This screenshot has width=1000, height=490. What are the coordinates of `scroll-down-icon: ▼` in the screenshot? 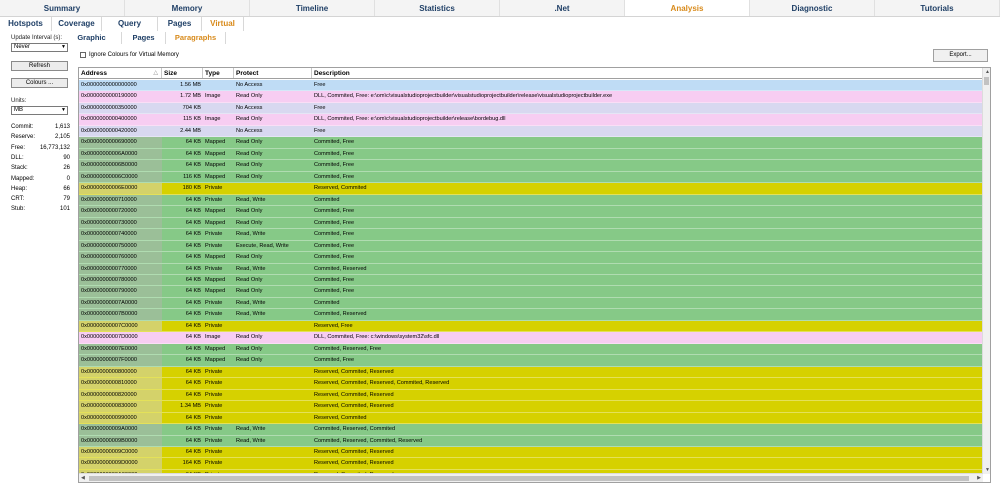 It's located at (987, 470).